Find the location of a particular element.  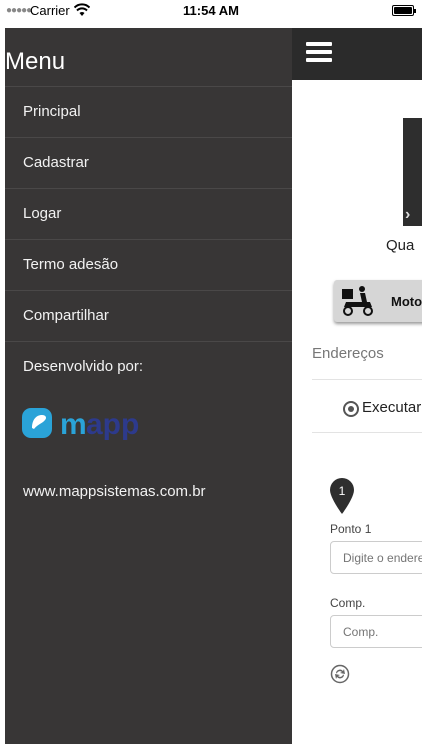

moto-service-button: Moto is located at coordinates (378, 301).